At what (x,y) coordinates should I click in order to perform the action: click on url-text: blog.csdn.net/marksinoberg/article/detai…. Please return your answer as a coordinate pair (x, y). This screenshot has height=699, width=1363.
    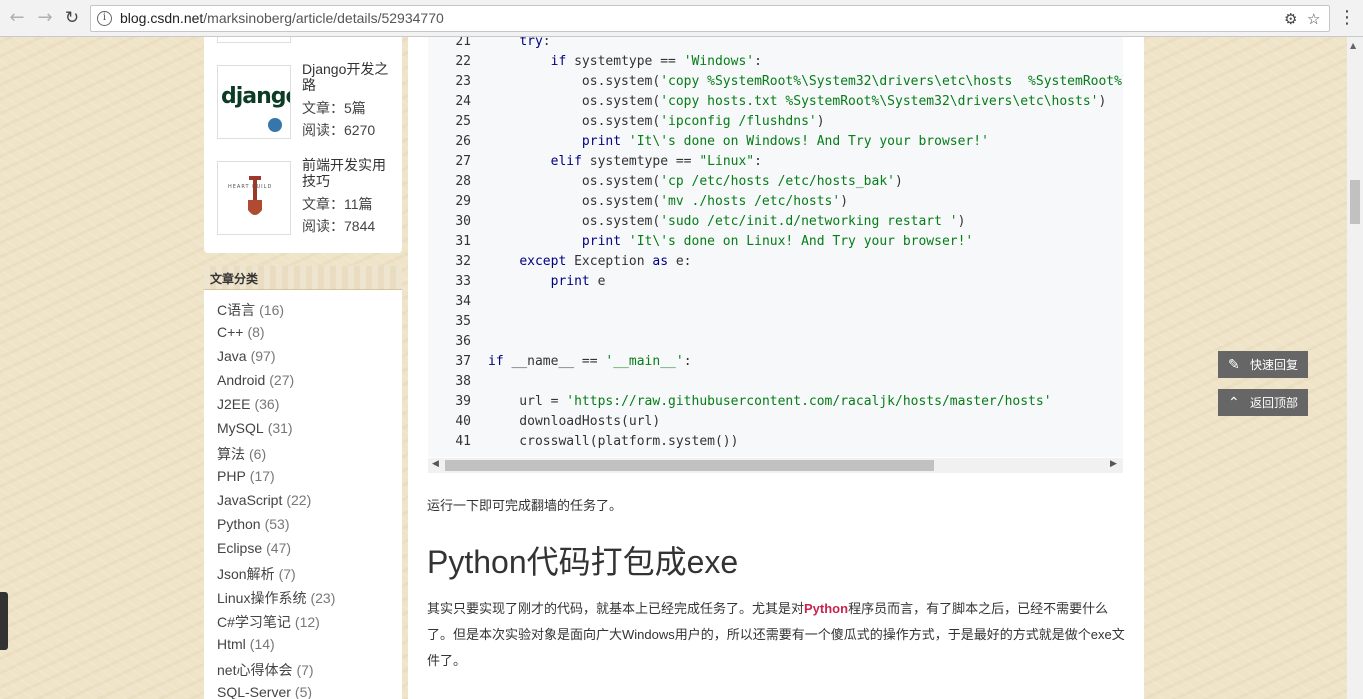
    Looking at the image, I should click on (282, 18).